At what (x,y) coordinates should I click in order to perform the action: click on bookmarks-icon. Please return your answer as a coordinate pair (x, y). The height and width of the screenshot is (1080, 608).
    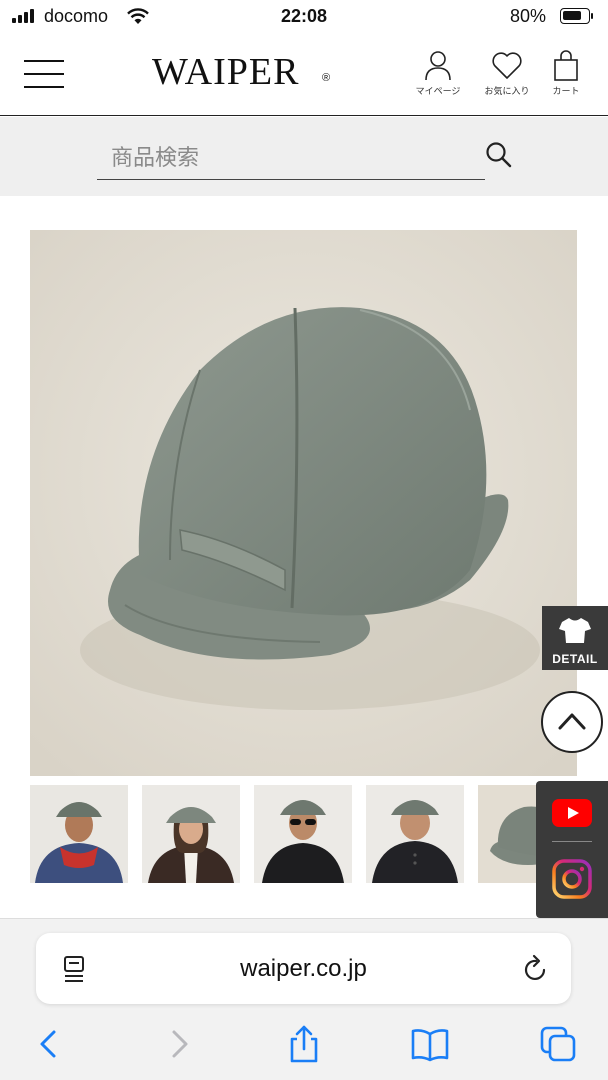
    Looking at the image, I should click on (430, 1044).